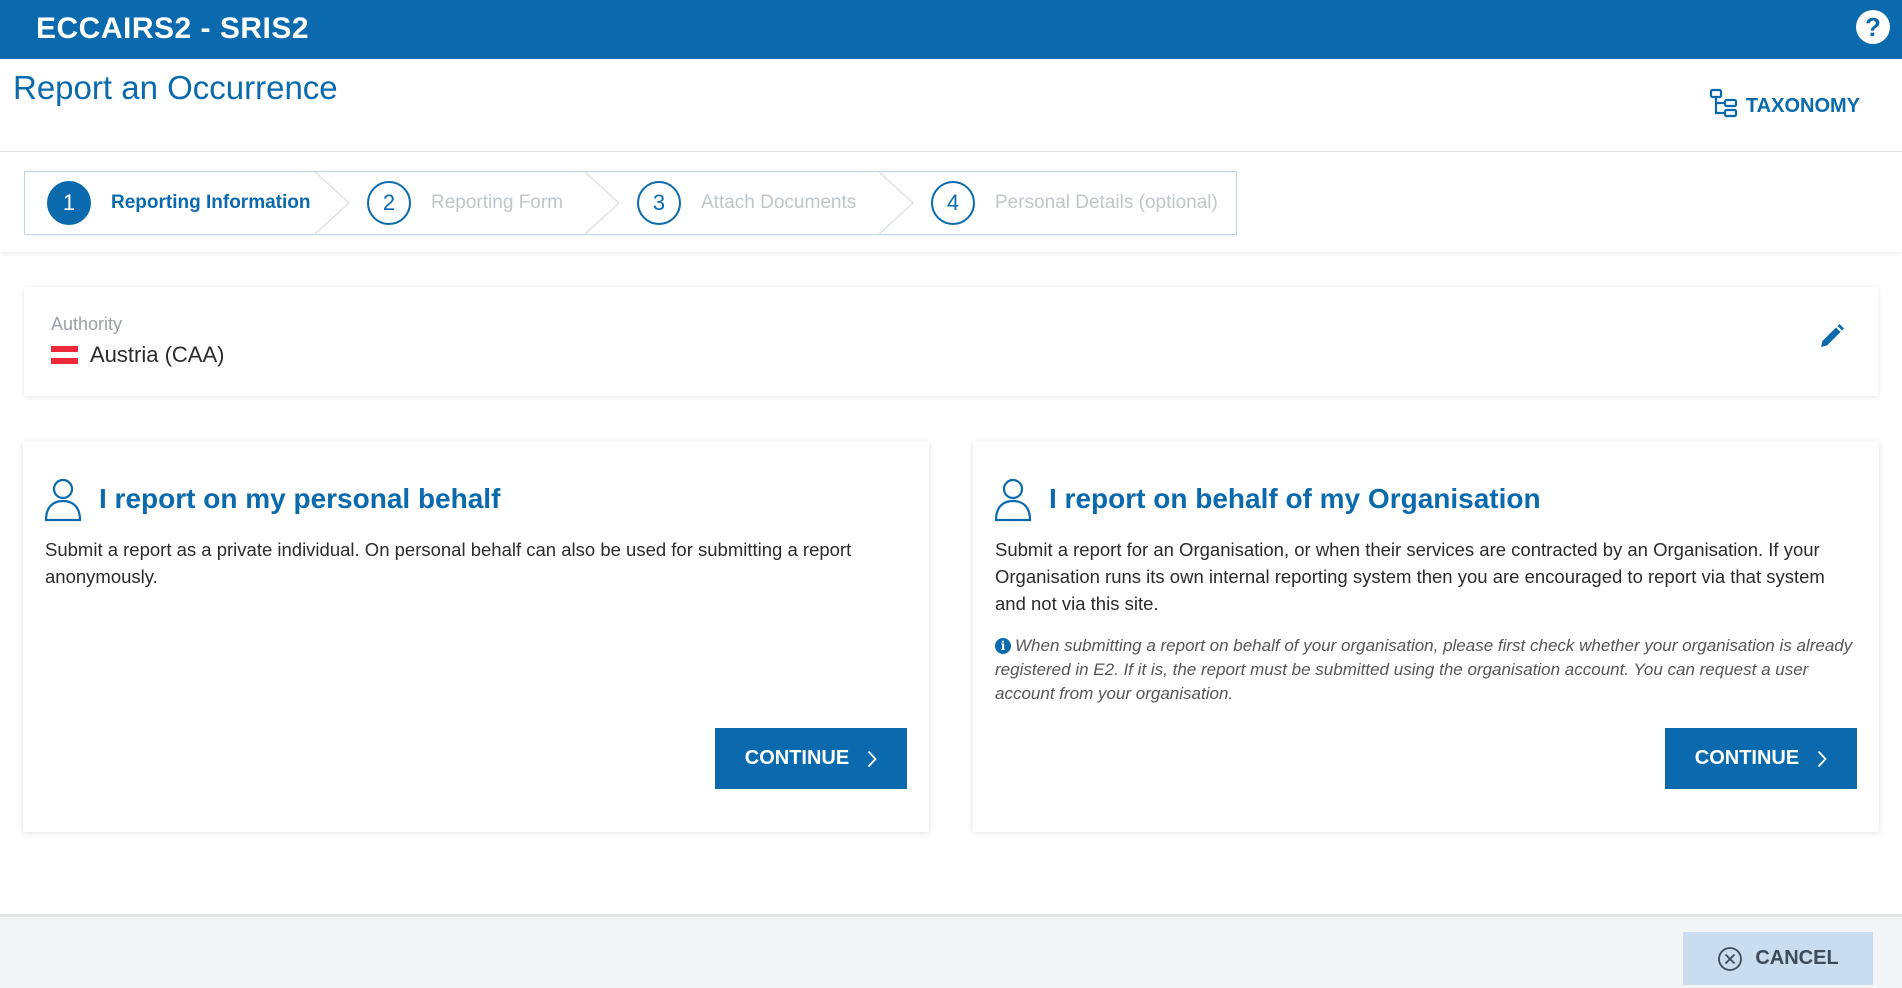 The image size is (1902, 988). I want to click on help-button: ?, so click(1873, 27).